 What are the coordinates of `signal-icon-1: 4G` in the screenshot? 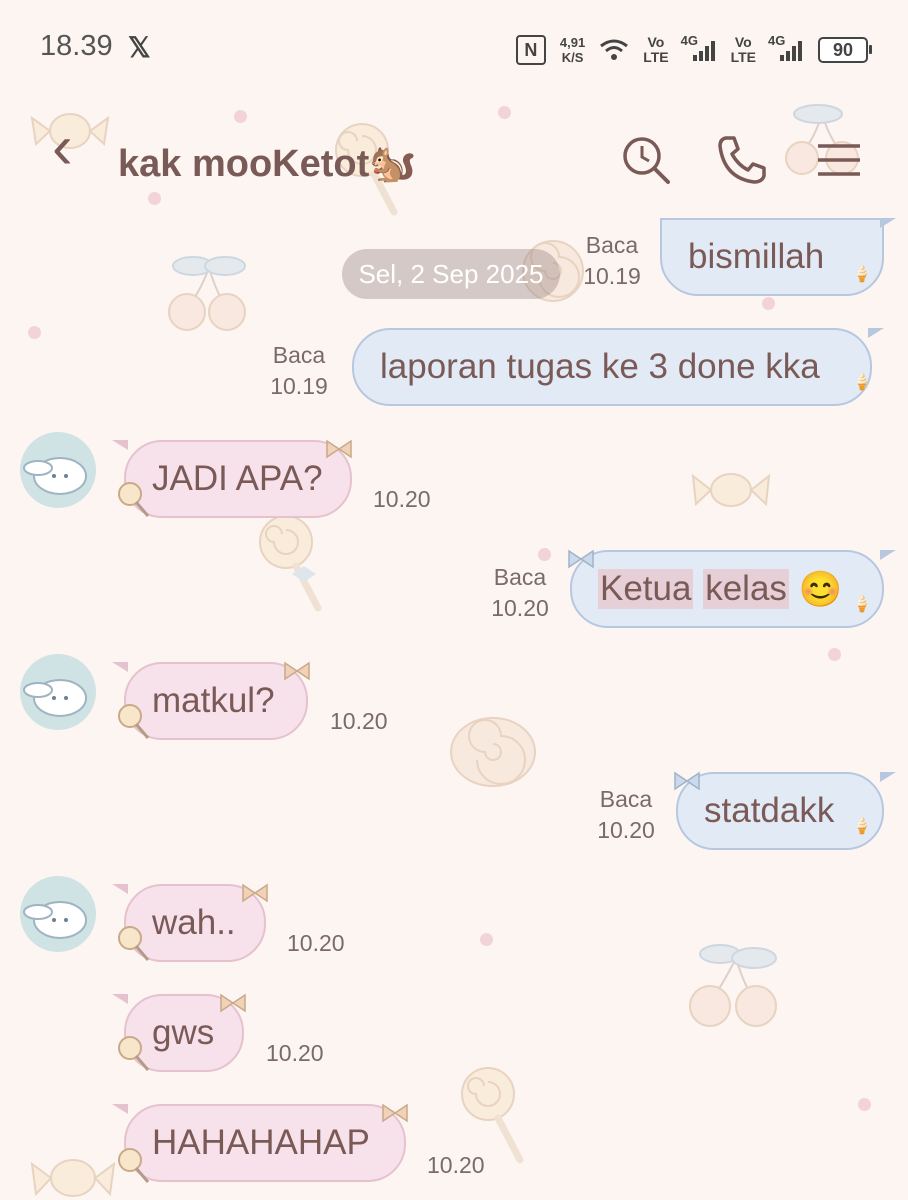 It's located at (699, 47).